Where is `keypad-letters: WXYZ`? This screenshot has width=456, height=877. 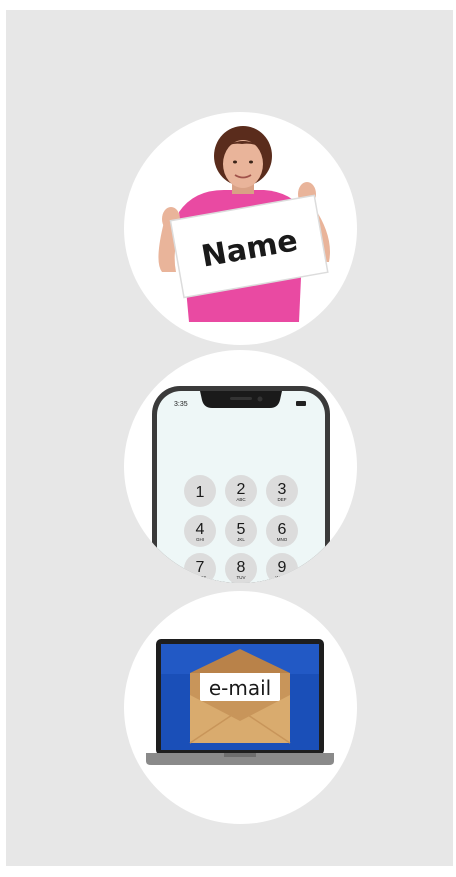
keypad-letters: WXYZ is located at coordinates (282, 577).